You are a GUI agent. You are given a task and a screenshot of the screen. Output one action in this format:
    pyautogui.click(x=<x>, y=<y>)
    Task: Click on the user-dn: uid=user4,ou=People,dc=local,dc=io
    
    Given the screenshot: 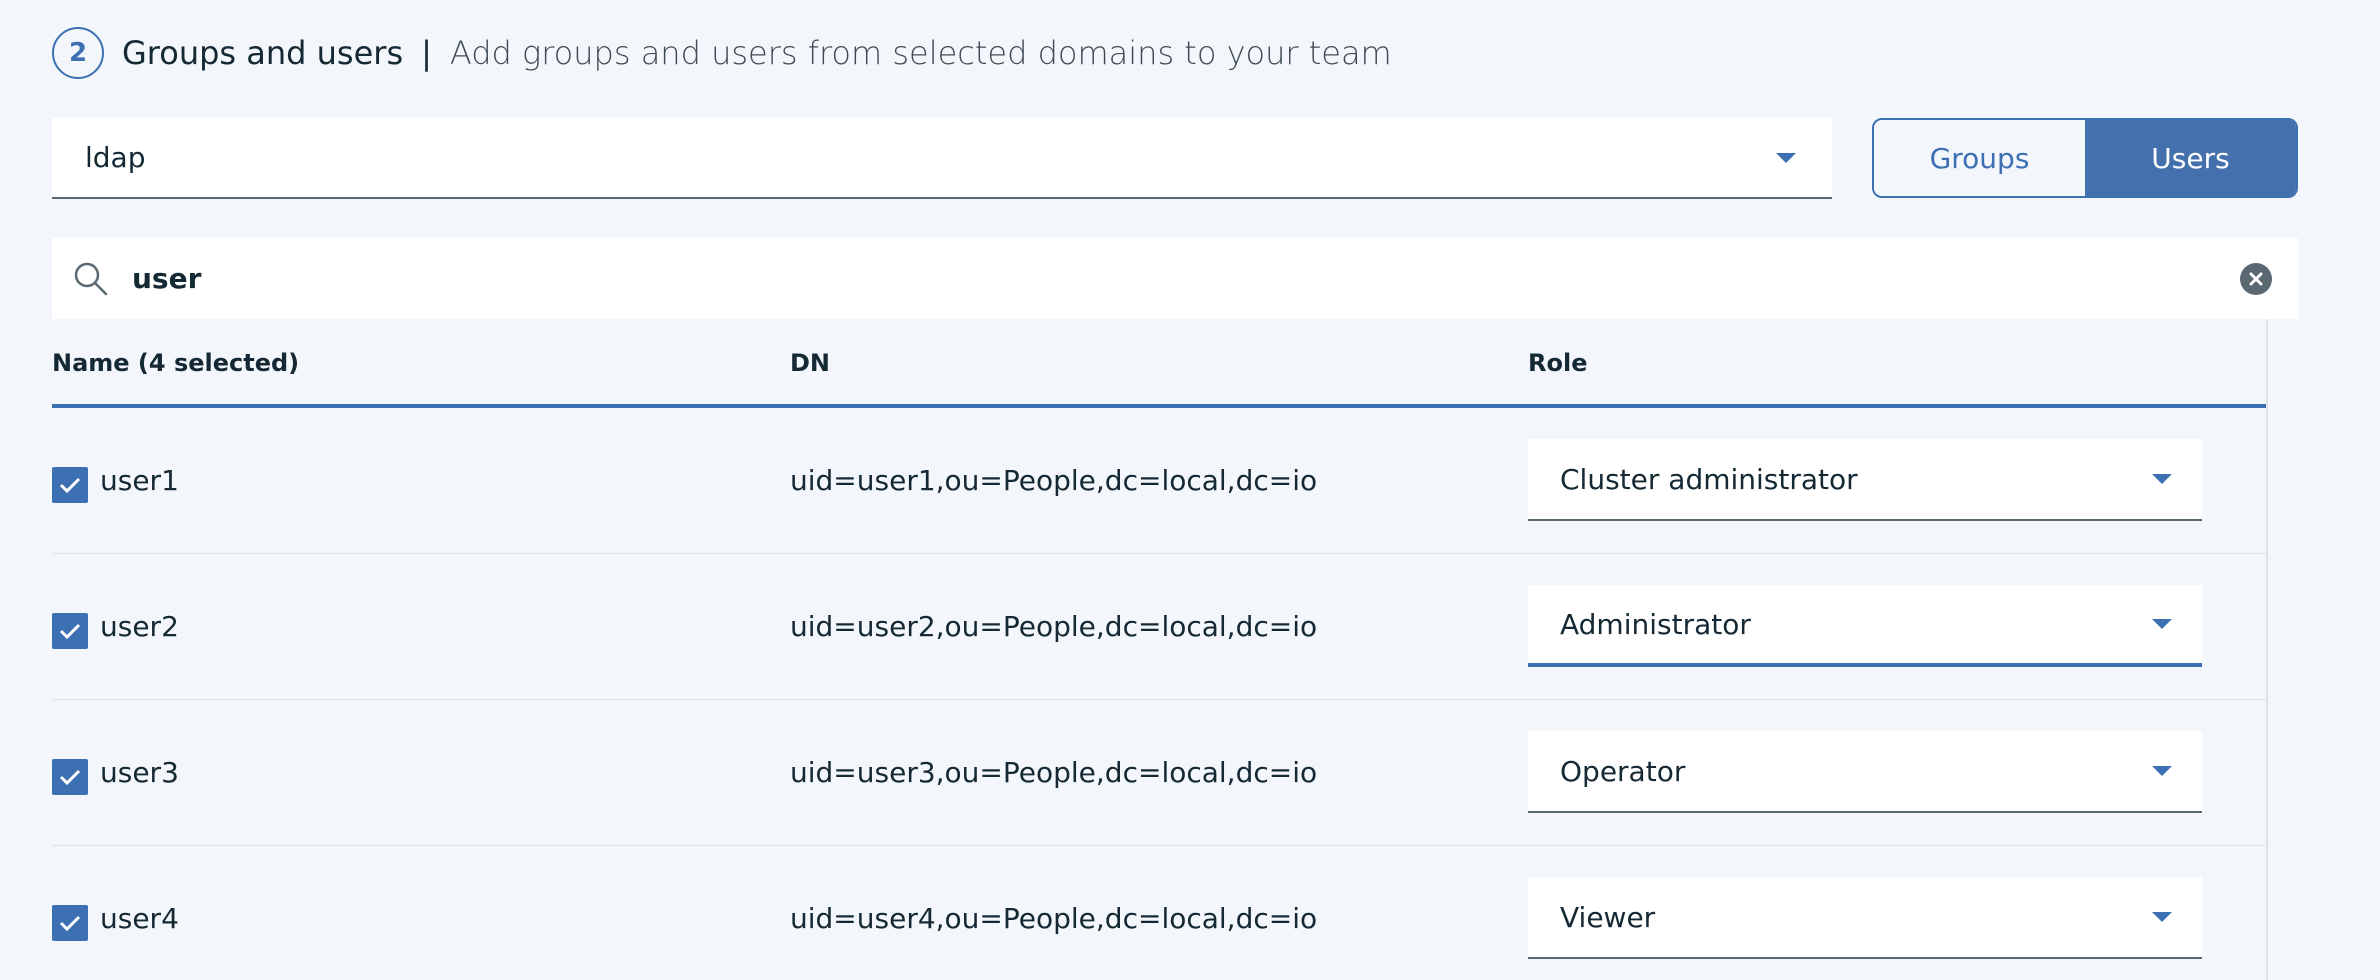 What is the action you would take?
    pyautogui.click(x=1054, y=918)
    